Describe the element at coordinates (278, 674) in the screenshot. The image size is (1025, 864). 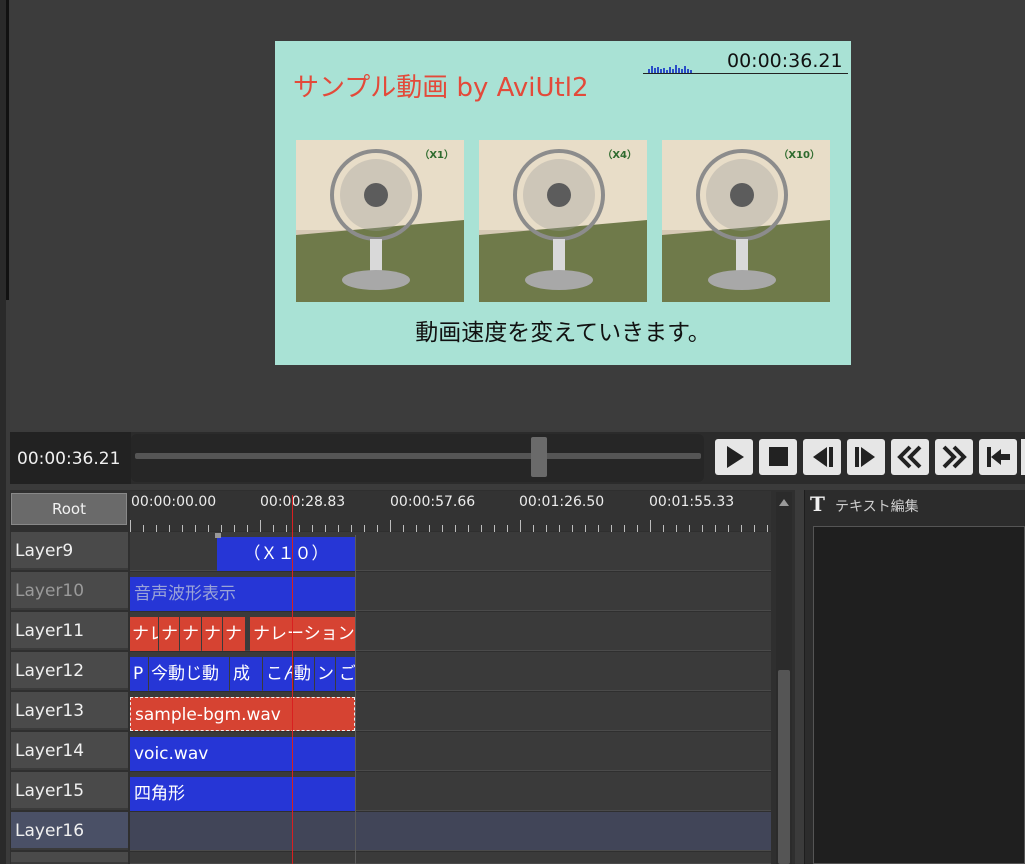
I see `subtitle-clip: こん` at that location.